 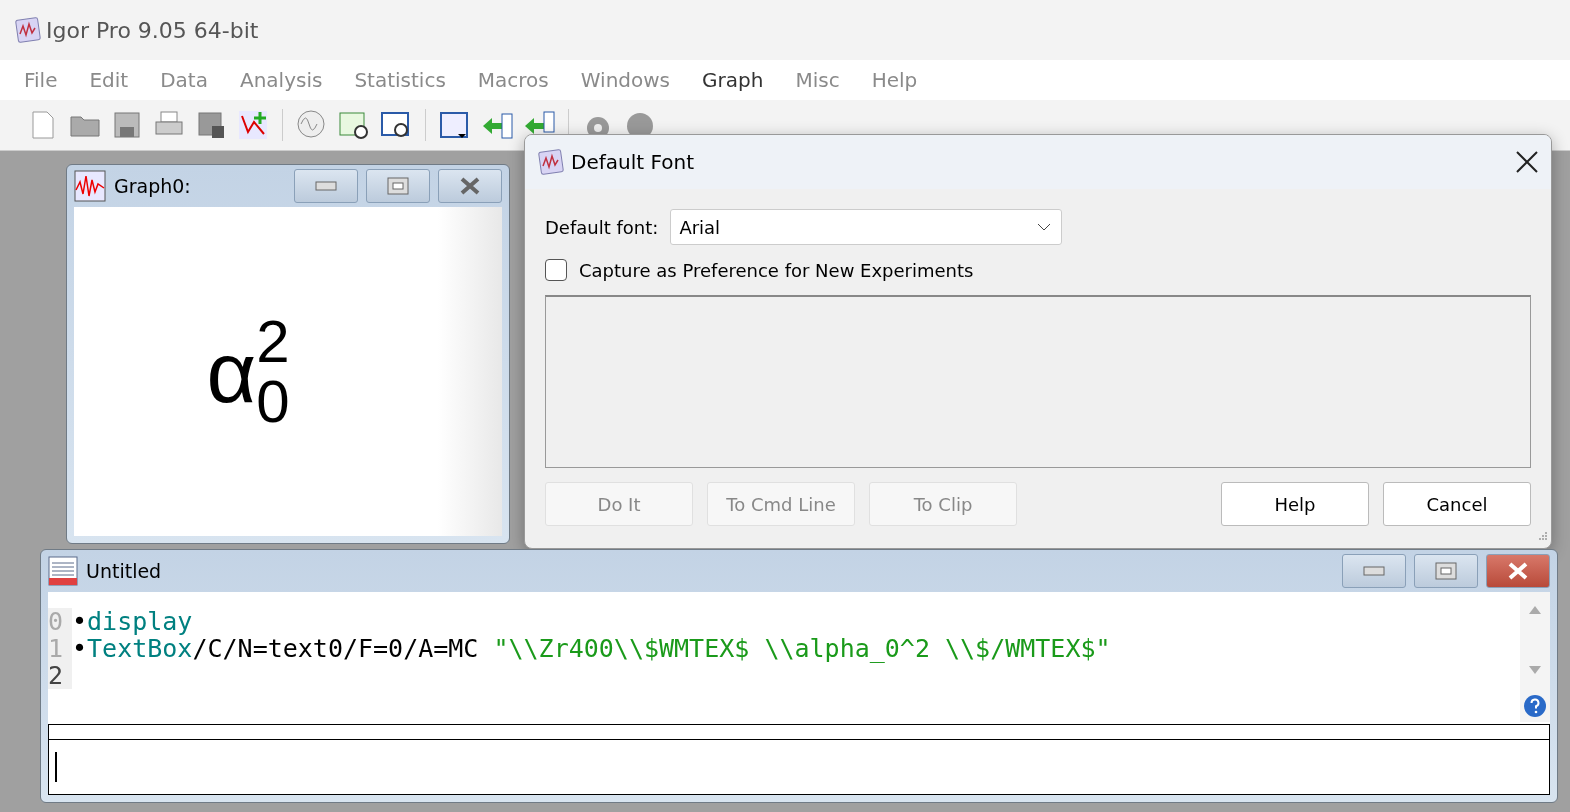 I want to click on splitter-bar, so click(x=799, y=732).